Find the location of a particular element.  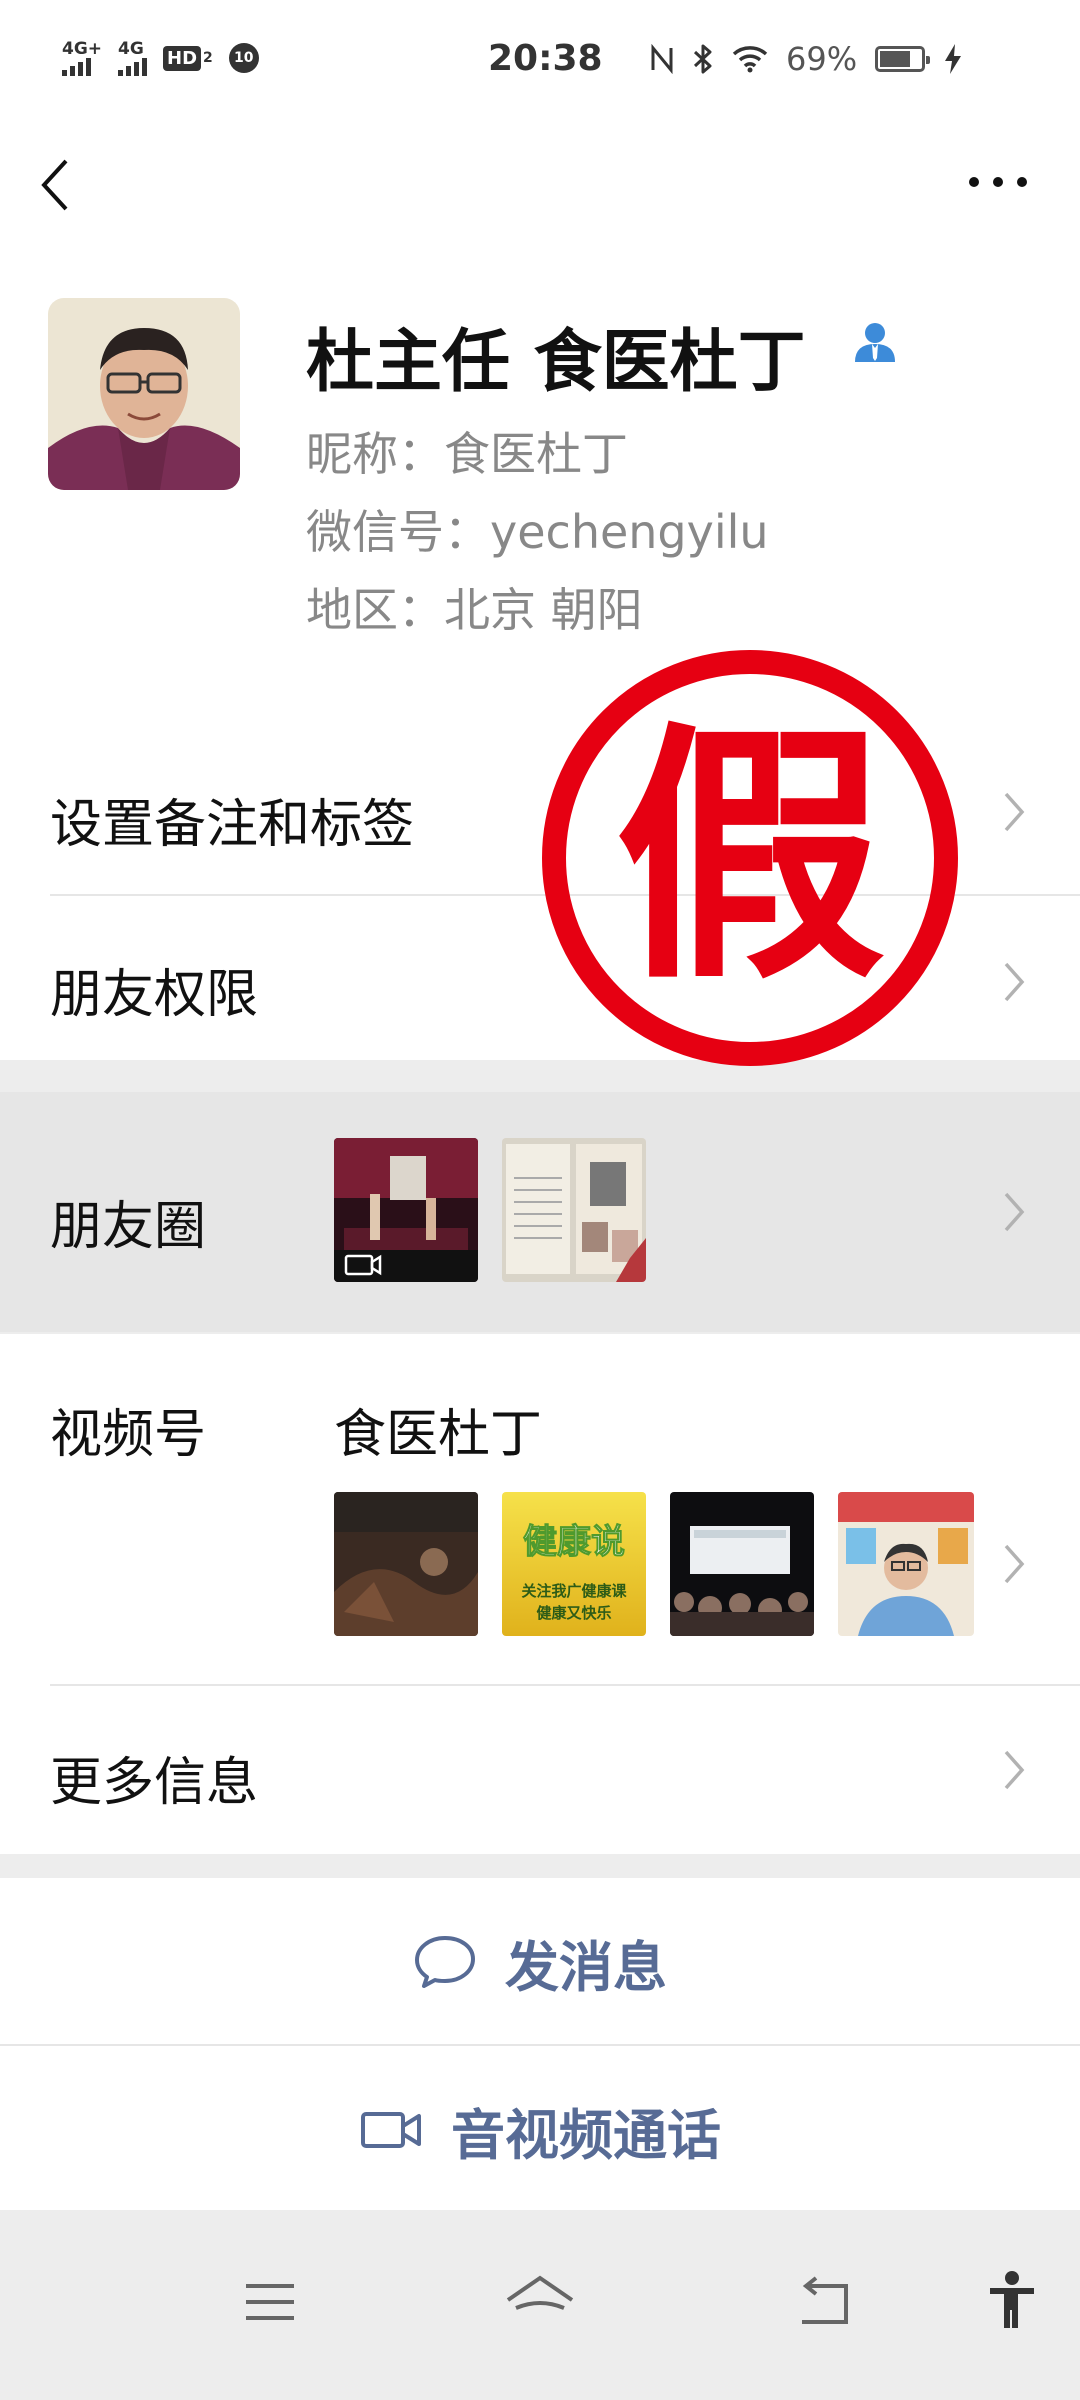

system-navigation-bar is located at coordinates (540, 2305).